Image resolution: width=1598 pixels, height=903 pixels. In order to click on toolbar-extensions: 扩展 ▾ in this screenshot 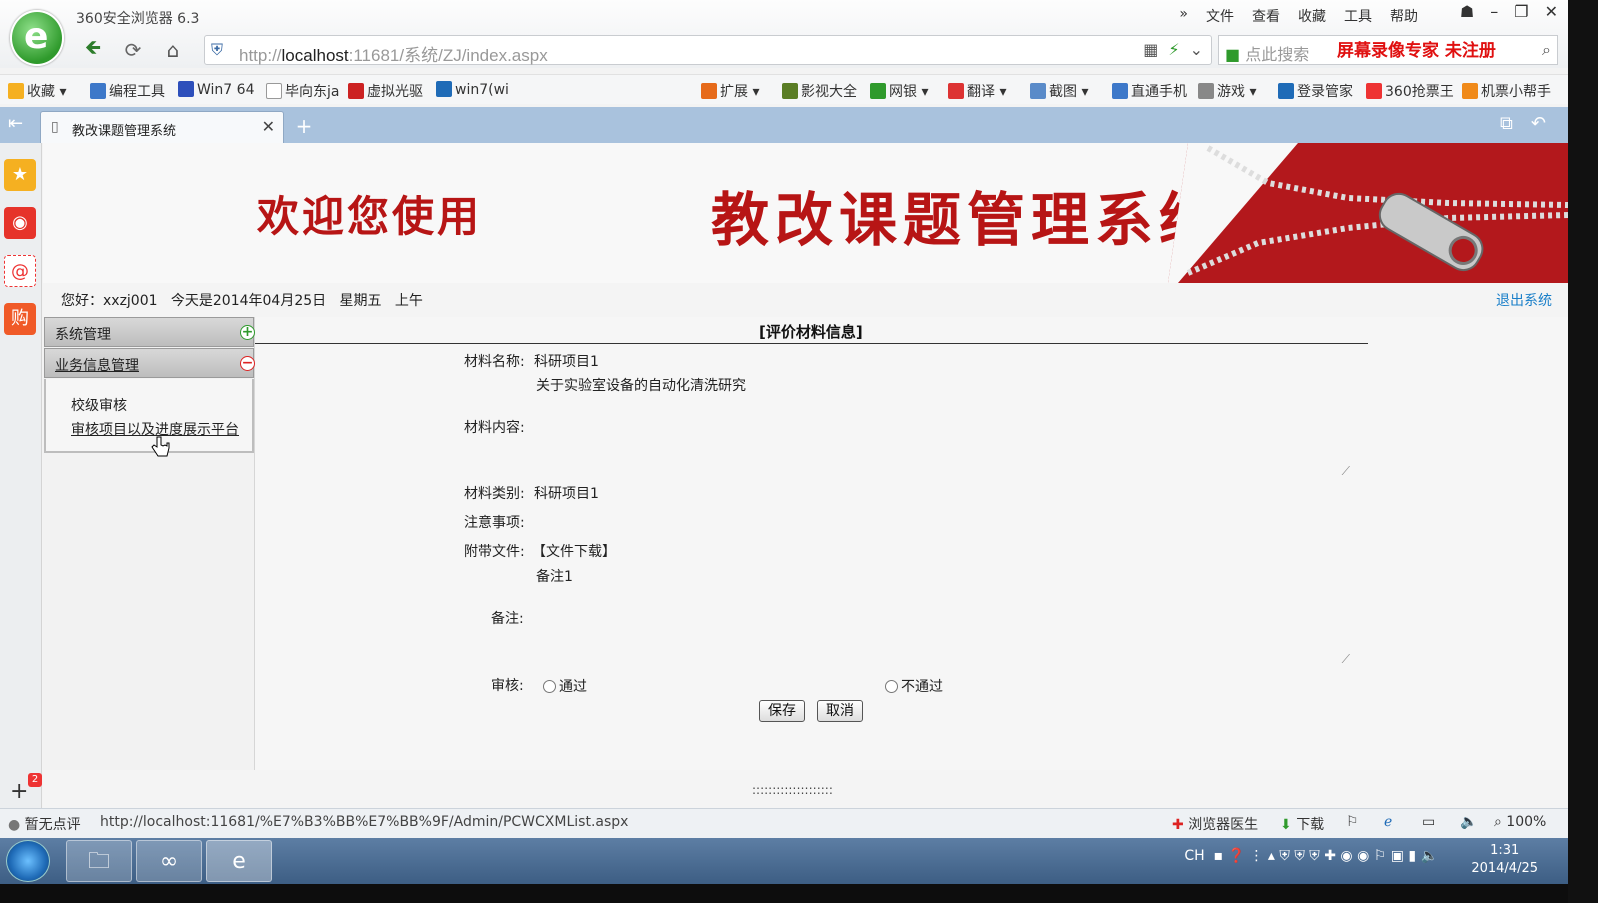, I will do `click(730, 91)`.